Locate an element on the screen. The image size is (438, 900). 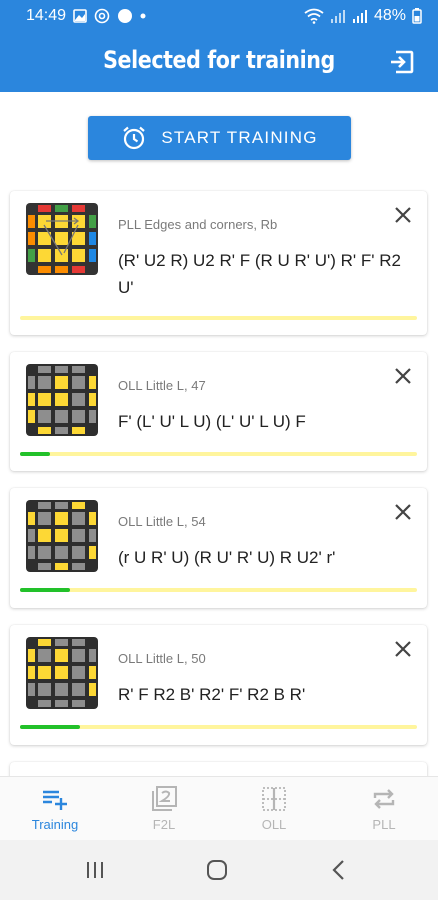
battery-percent: 48% is located at coordinates (389, 15).